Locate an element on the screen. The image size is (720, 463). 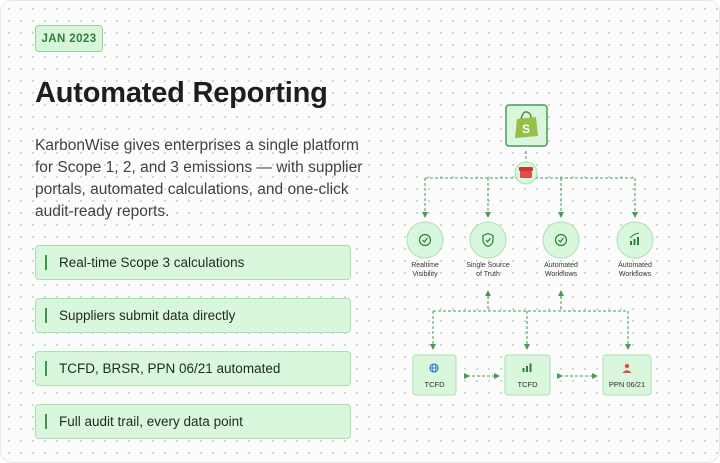
box-label-tcfd: TCFD is located at coordinates (434, 384).